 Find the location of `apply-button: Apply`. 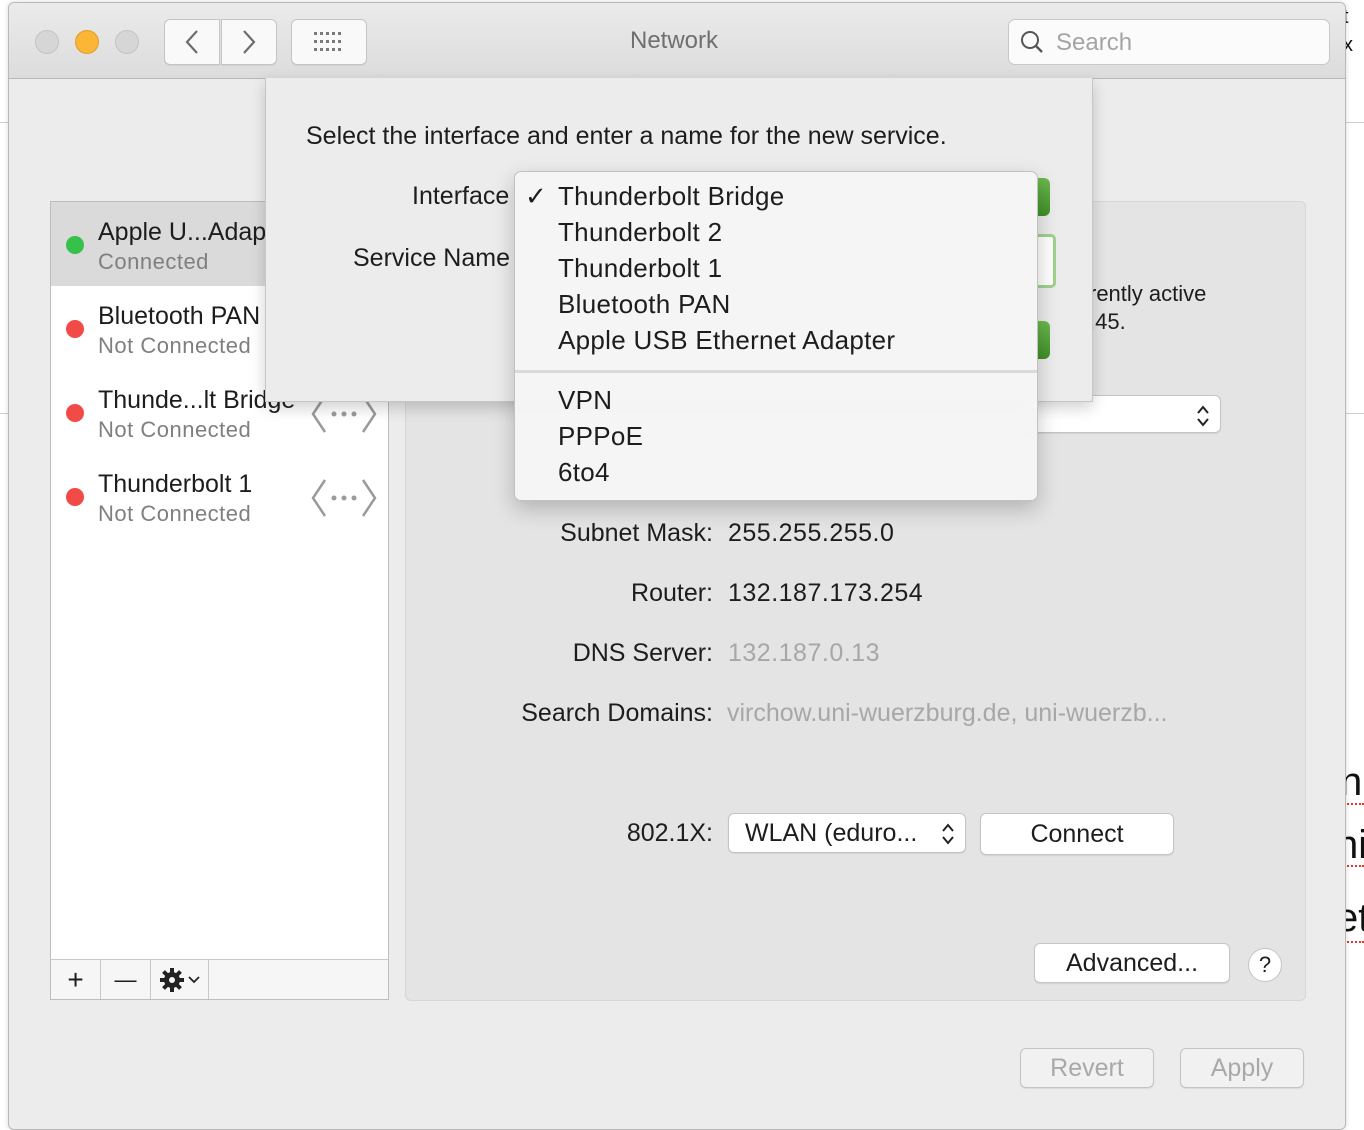

apply-button: Apply is located at coordinates (1242, 1068).